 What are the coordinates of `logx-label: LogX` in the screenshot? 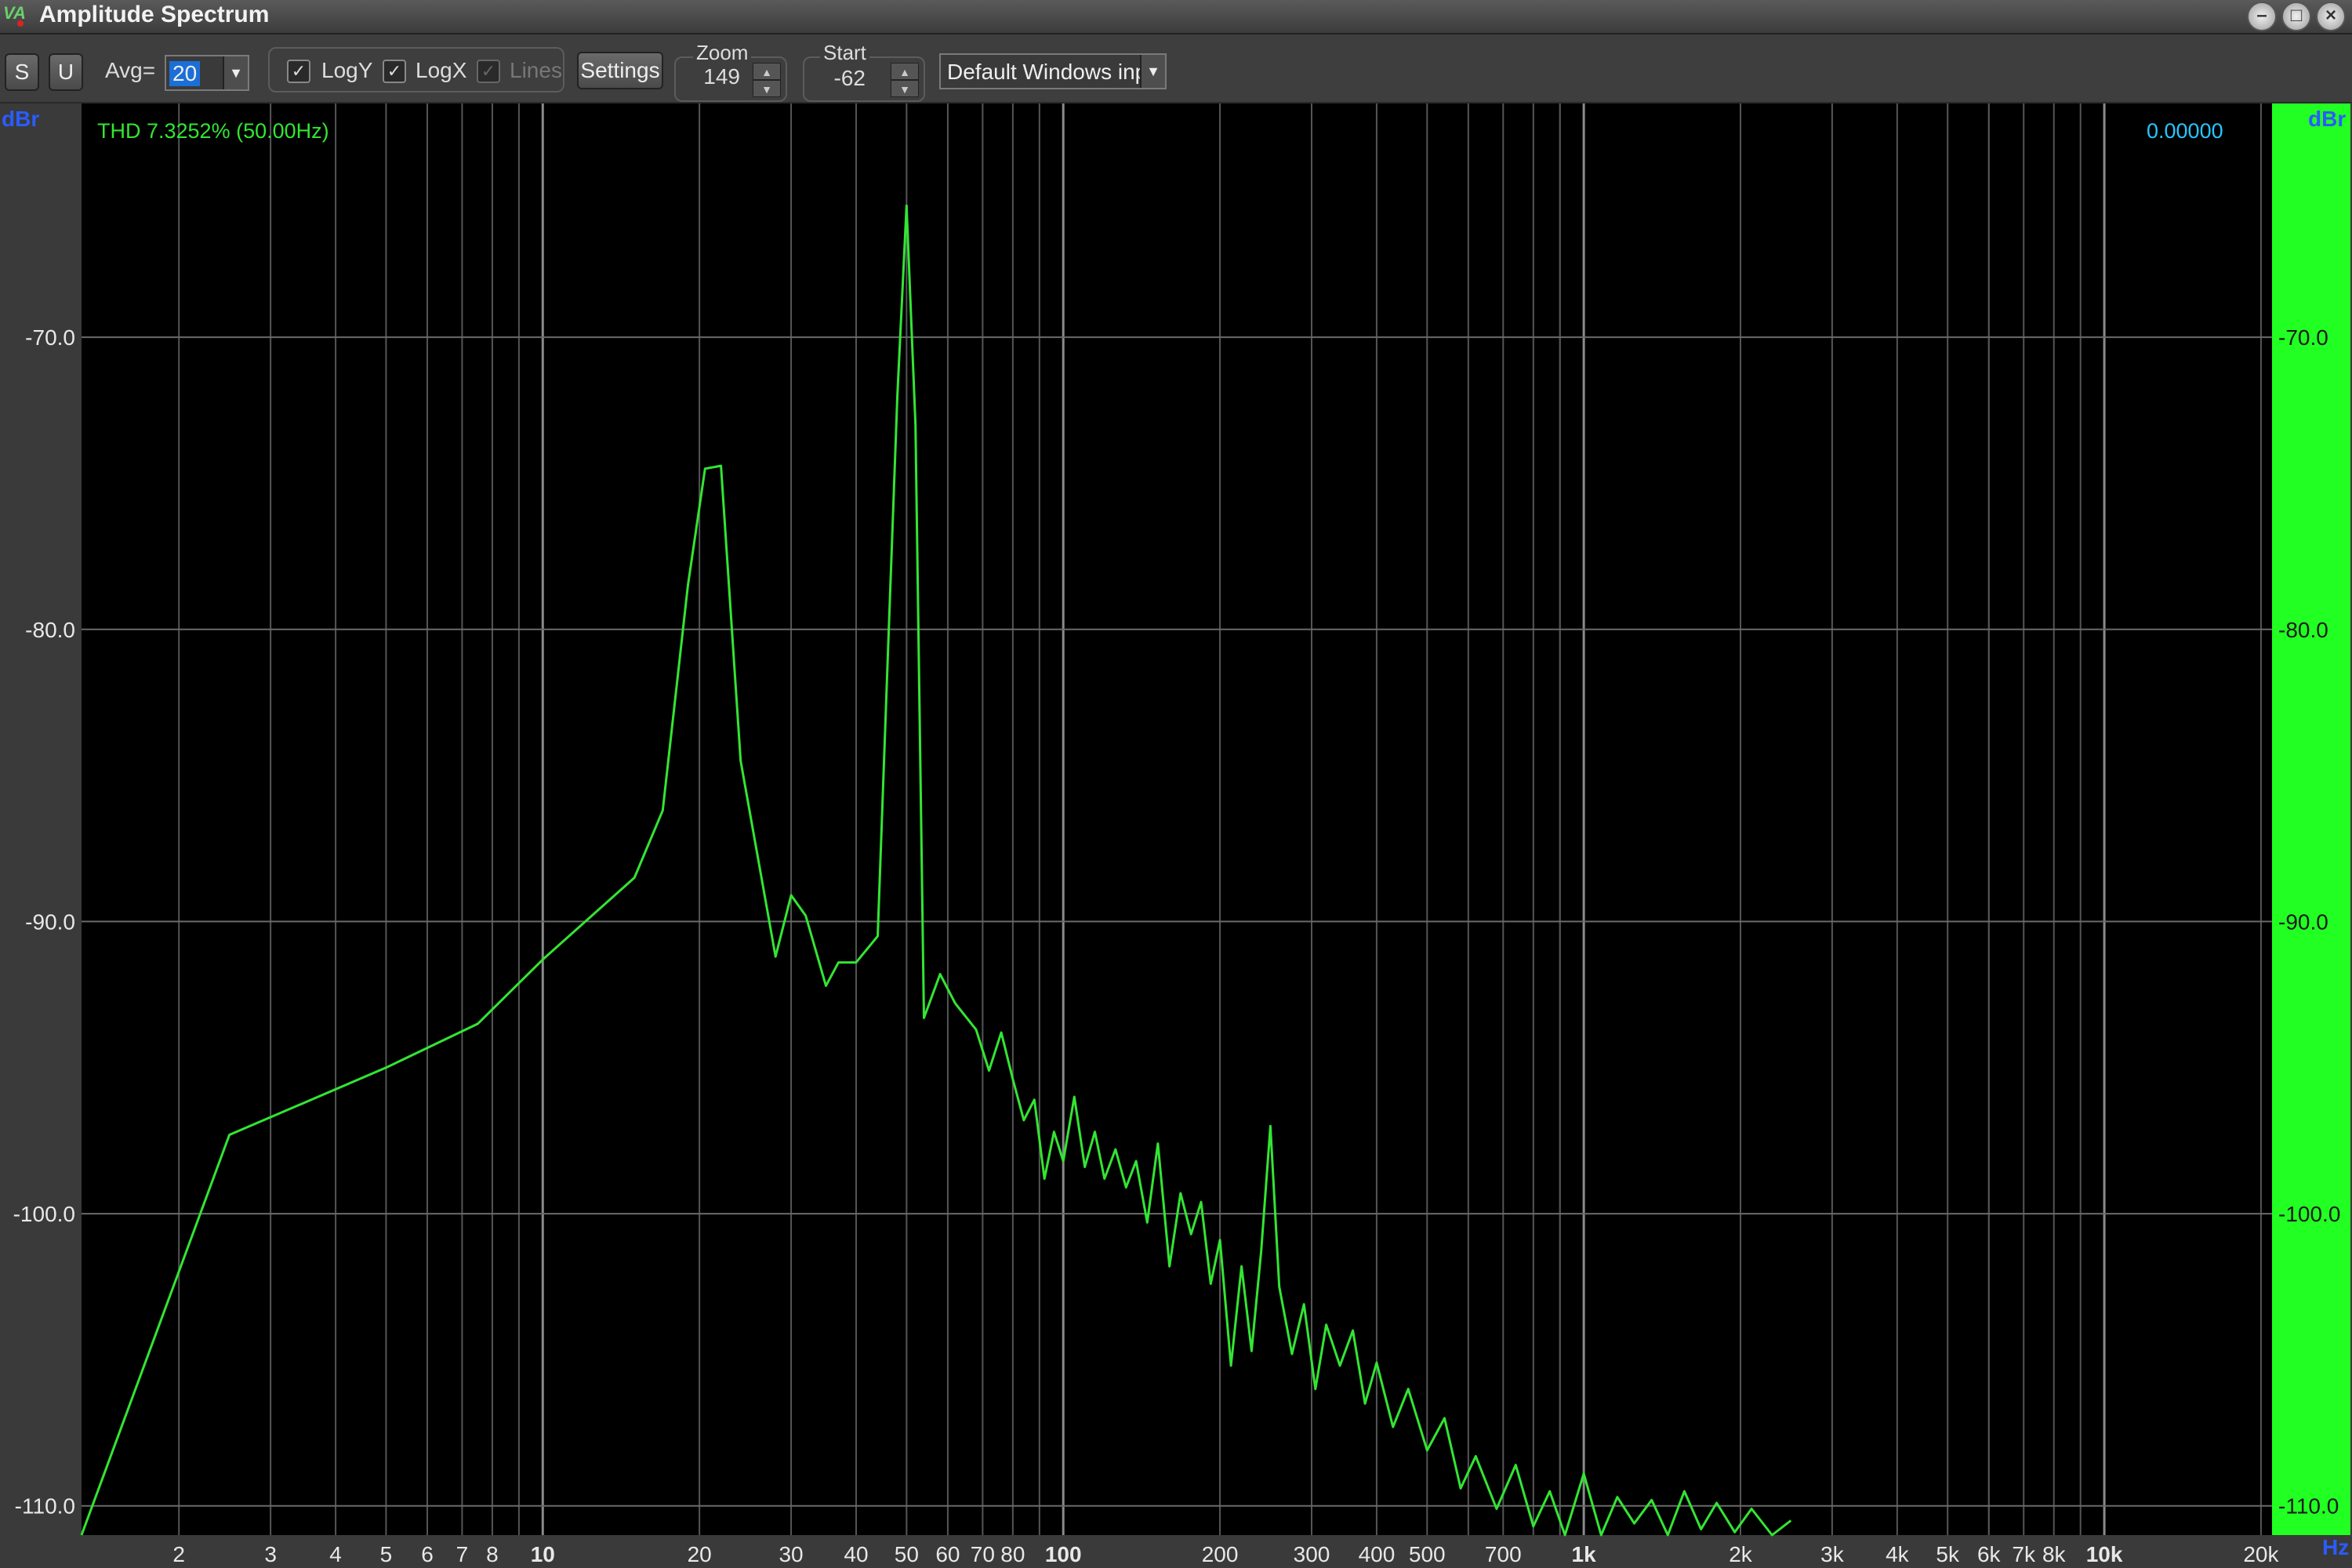 It's located at (442, 70).